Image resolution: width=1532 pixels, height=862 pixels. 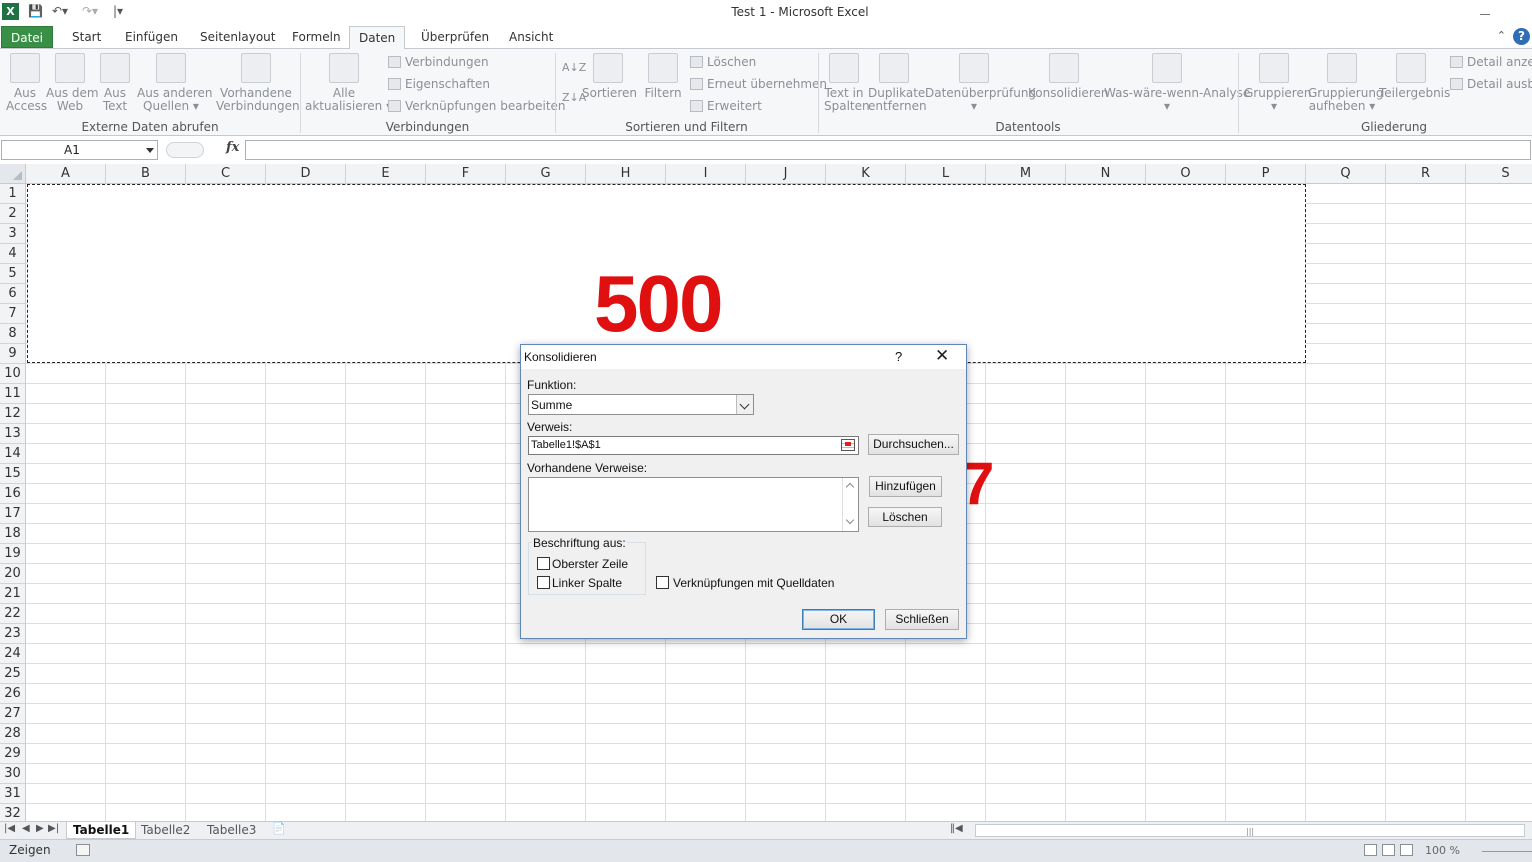 What do you see at coordinates (663, 76) in the screenshot?
I see `filtern-button: Filtern` at bounding box center [663, 76].